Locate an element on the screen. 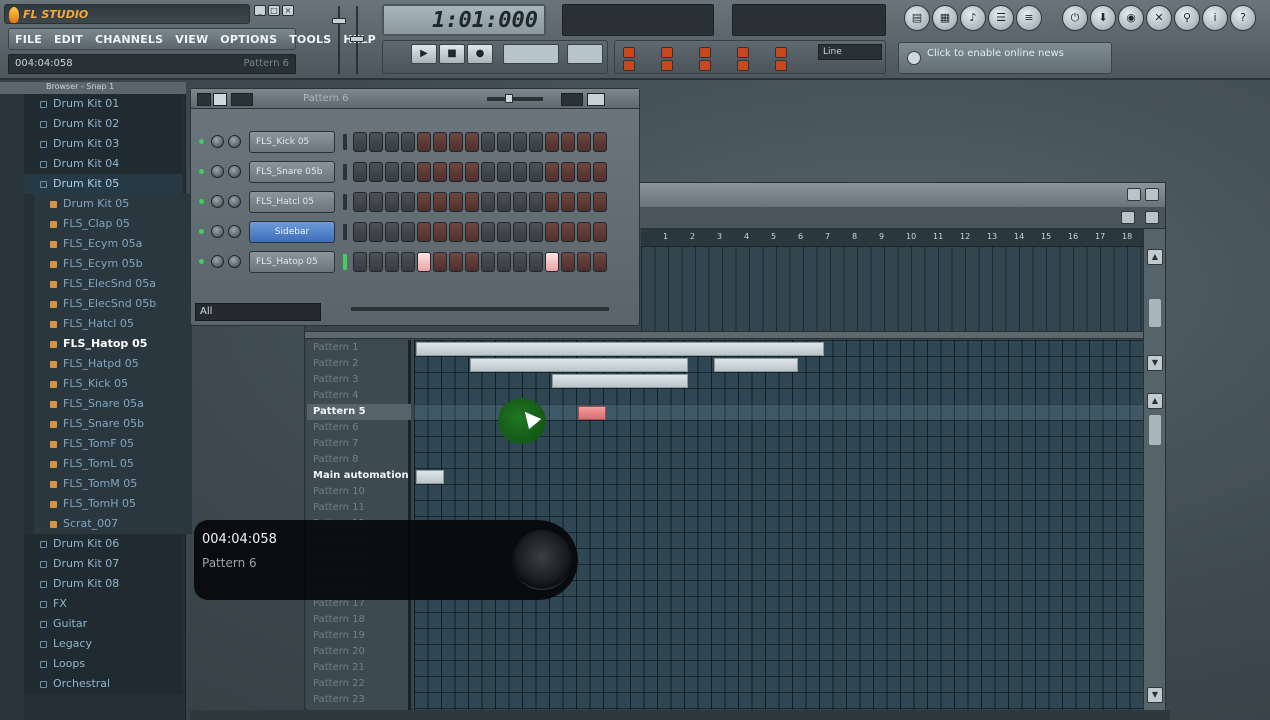 This screenshot has width=1270, height=720. automation-lane is located at coordinates (892, 289).